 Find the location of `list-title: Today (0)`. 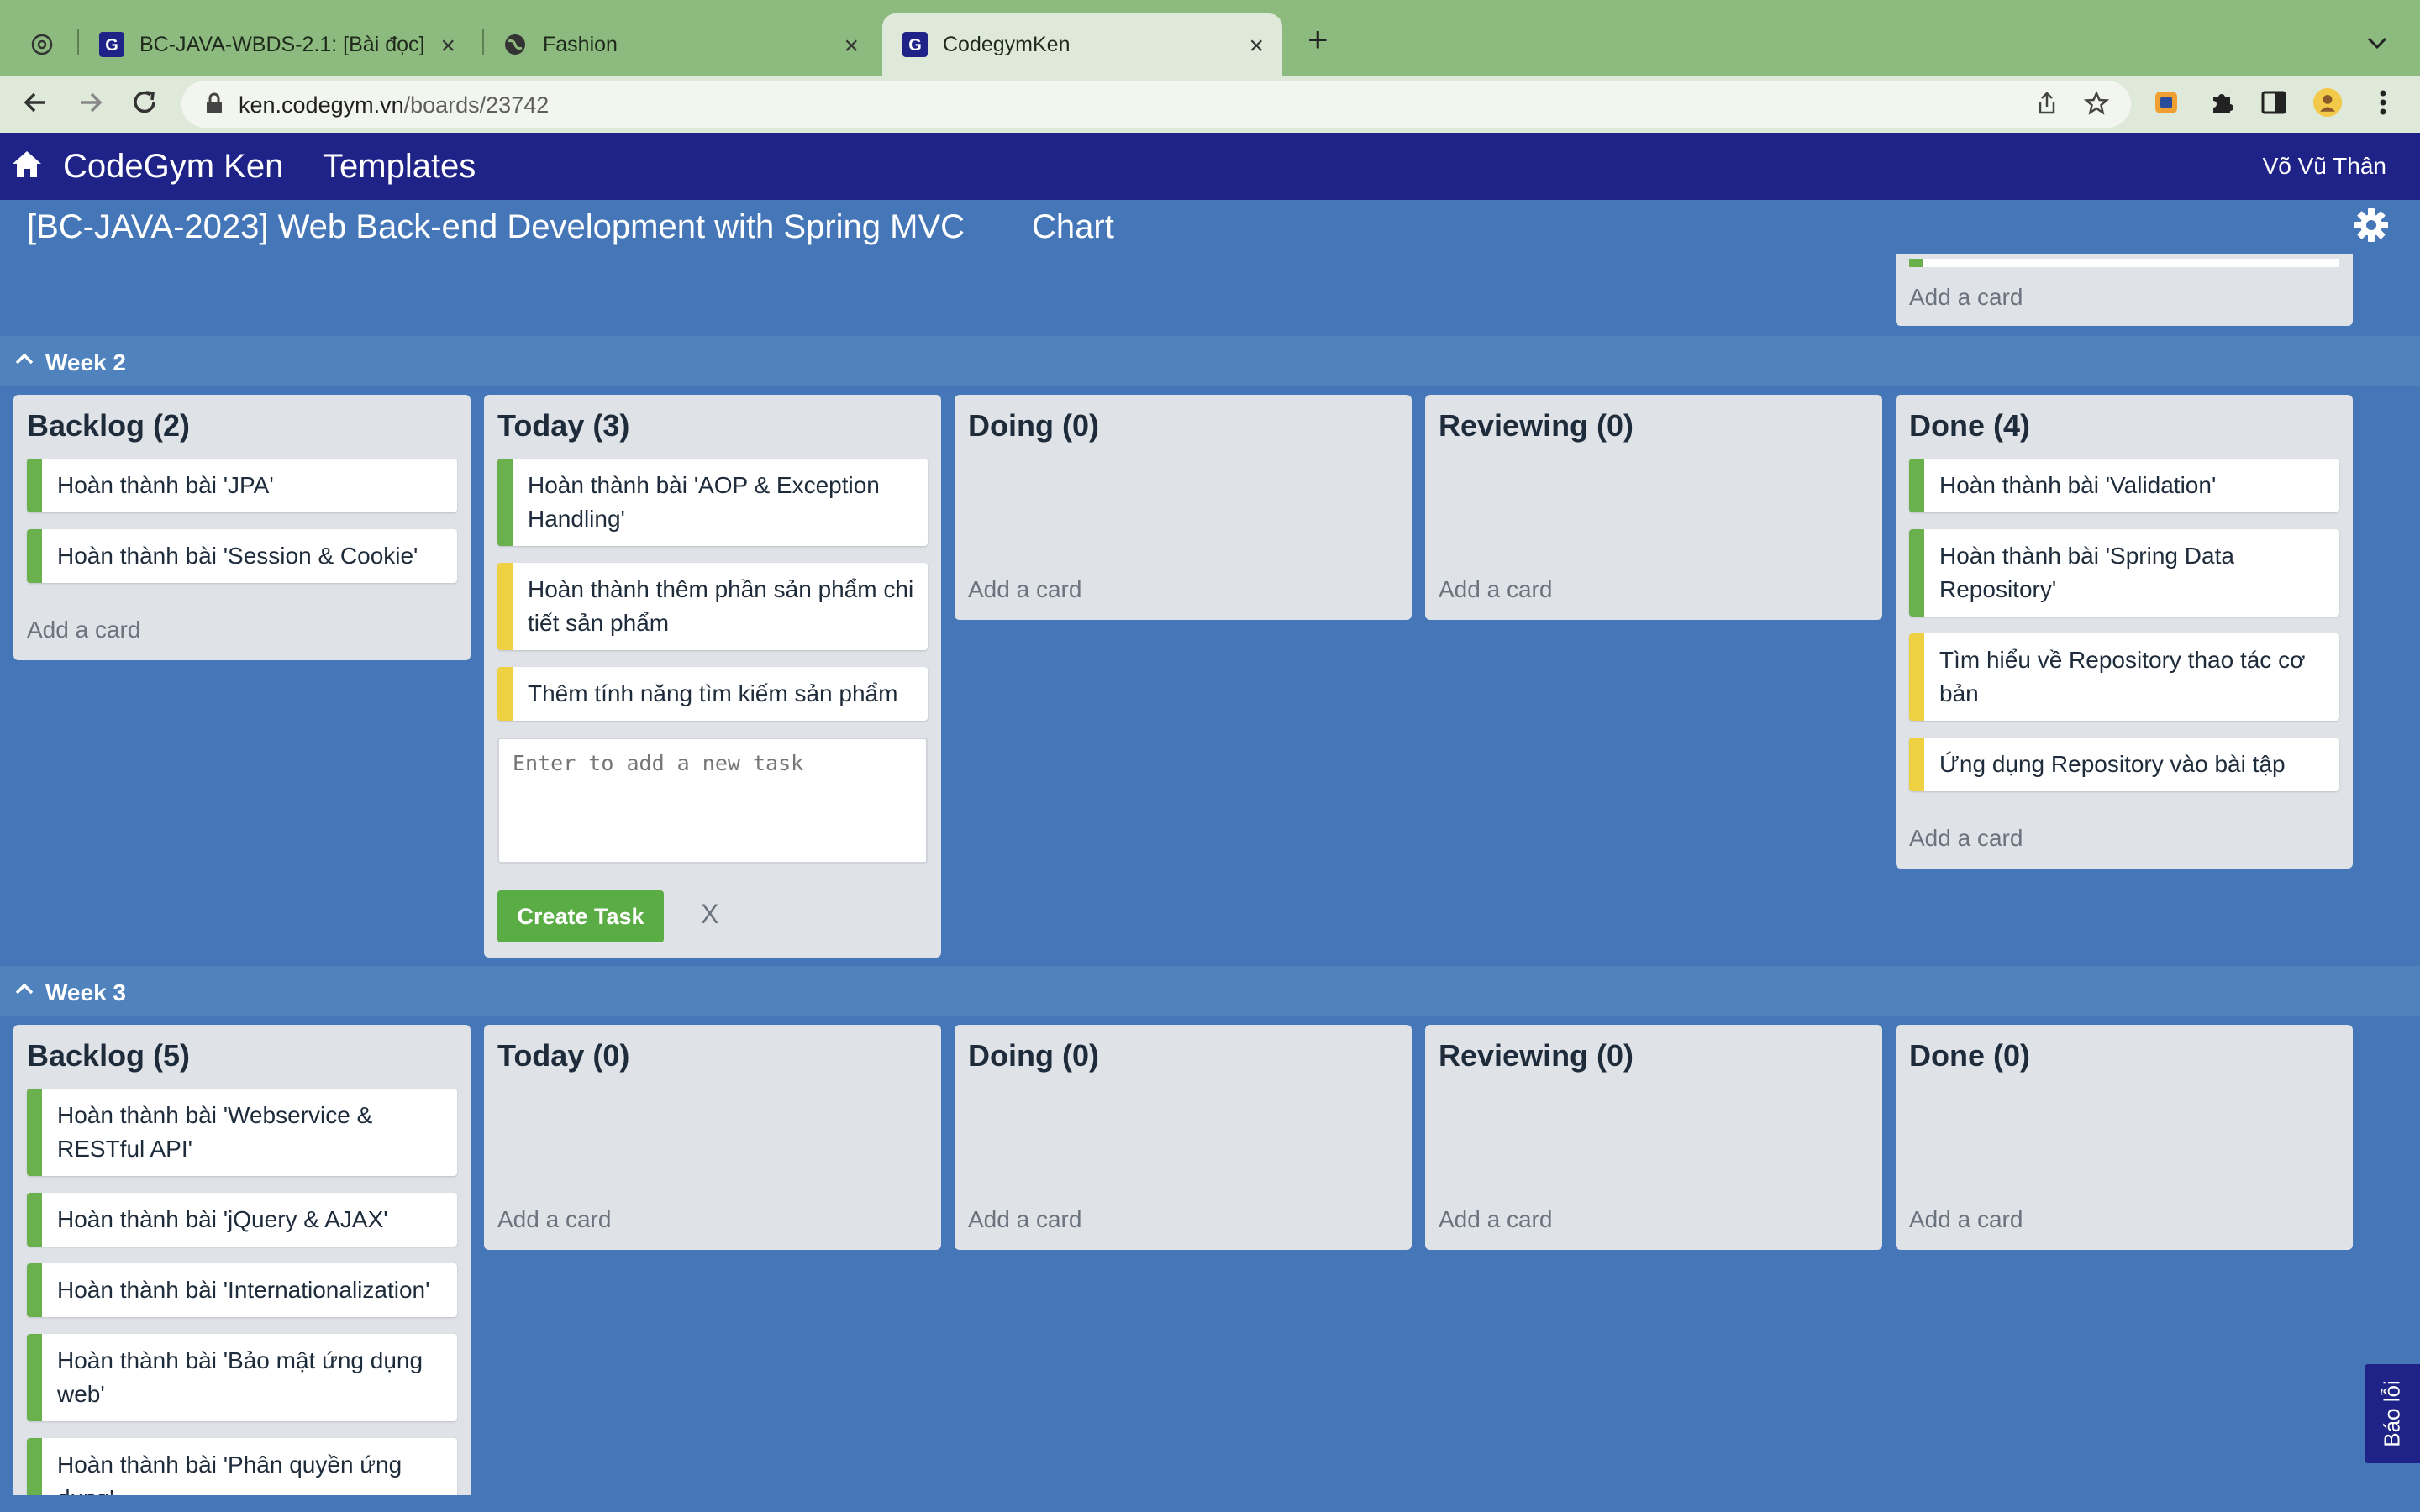

list-title: Today (0) is located at coordinates (563, 1055).